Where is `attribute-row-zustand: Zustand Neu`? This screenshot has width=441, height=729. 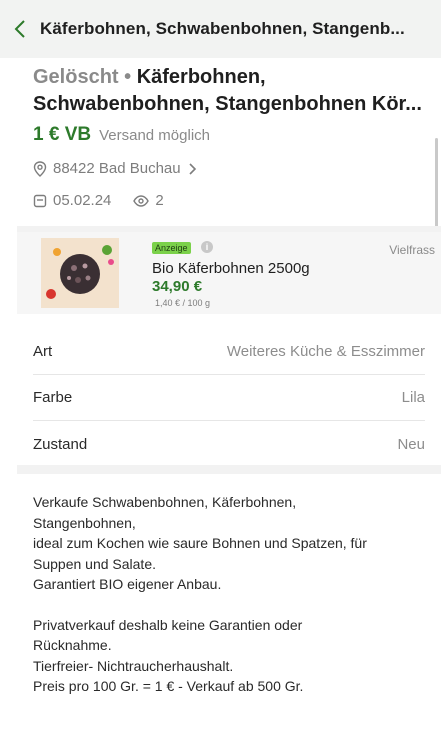
attribute-row-zustand: Zustand Neu is located at coordinates (229, 444).